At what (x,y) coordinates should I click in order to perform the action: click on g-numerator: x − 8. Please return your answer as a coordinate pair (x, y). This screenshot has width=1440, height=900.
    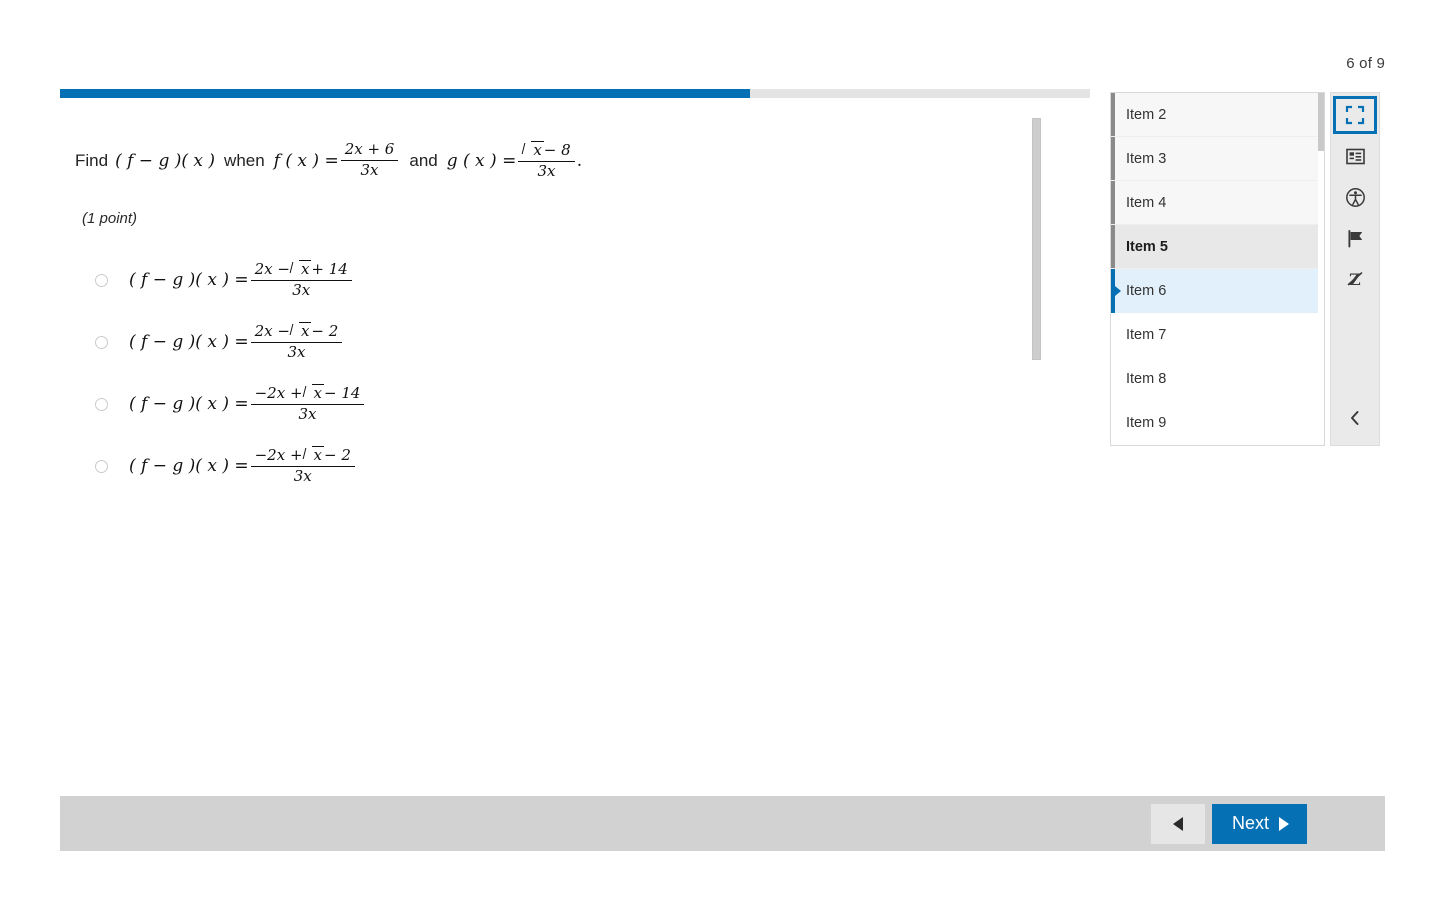
    Looking at the image, I should click on (546, 150).